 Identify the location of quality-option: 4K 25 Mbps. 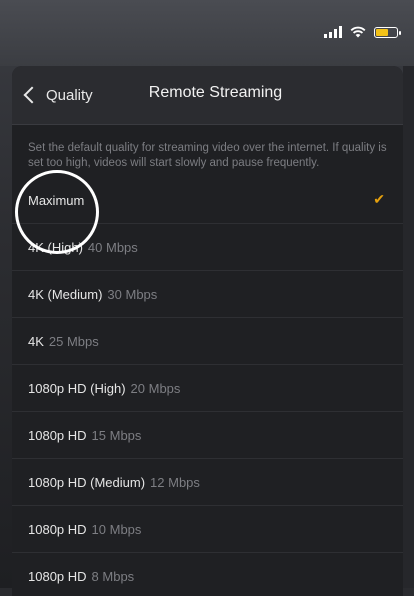
(207, 341).